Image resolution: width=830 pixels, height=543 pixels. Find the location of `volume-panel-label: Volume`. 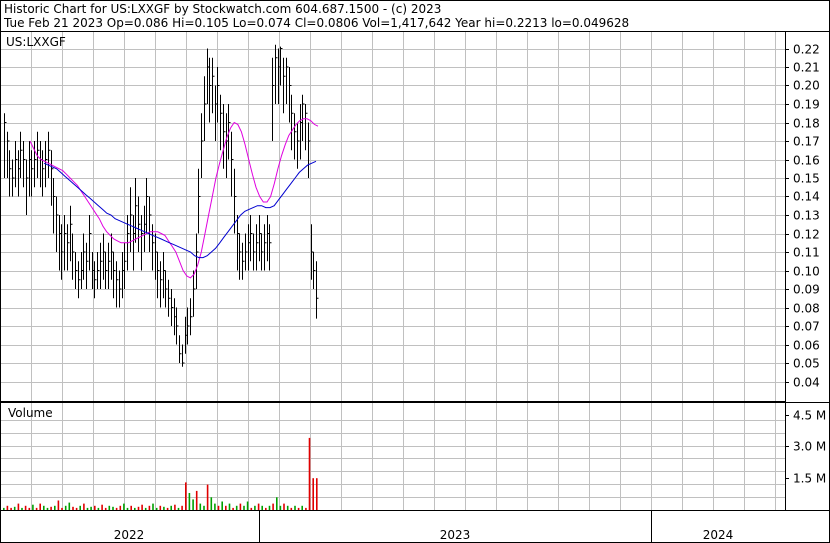

volume-panel-label: Volume is located at coordinates (30, 413).